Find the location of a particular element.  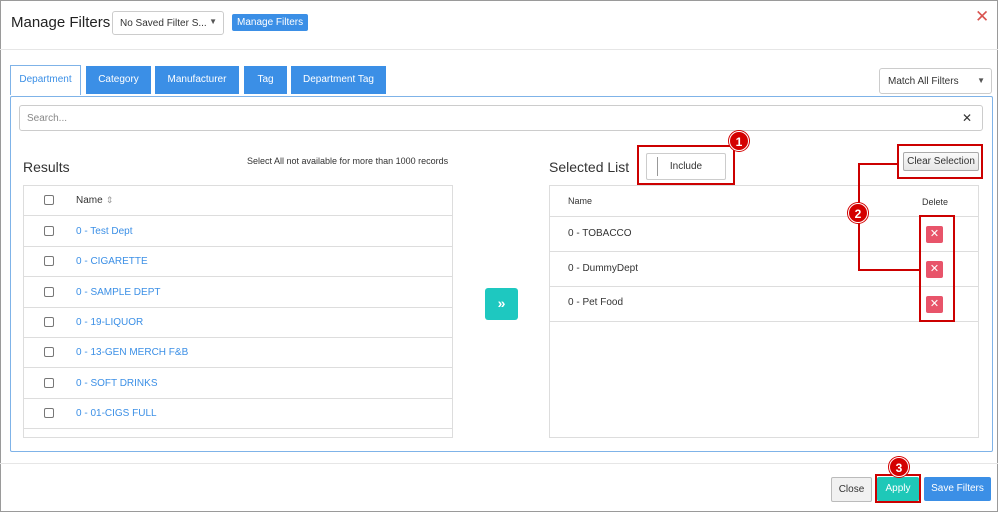

search-bar: ✕ is located at coordinates (501, 118).